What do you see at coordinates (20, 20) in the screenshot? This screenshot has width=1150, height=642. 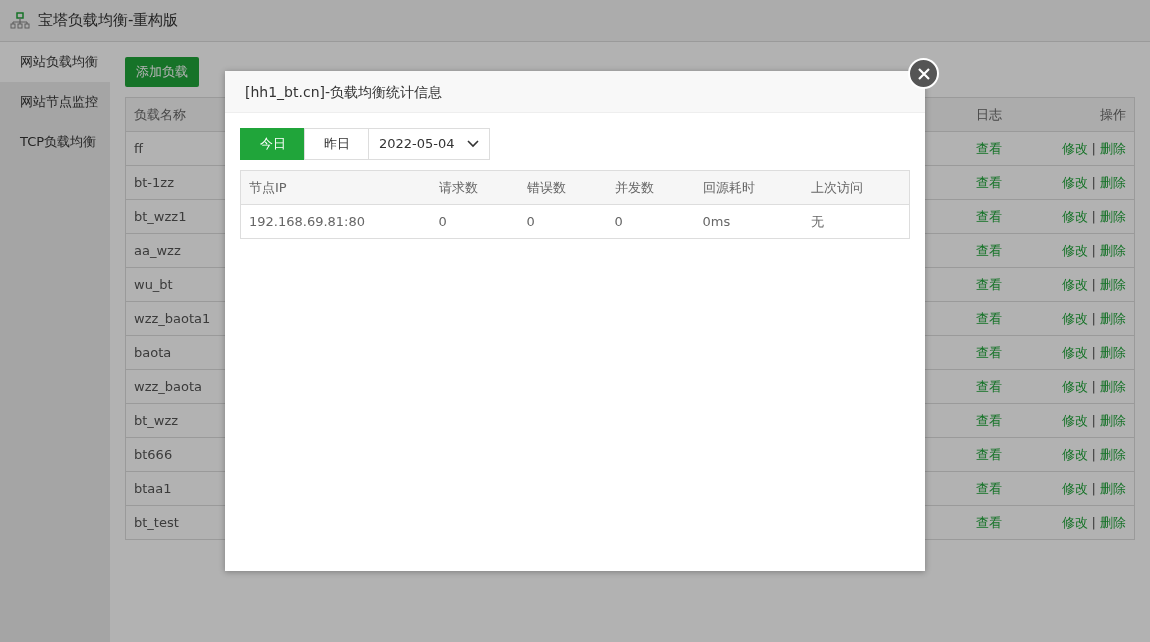 I see `sitemap-icon` at bounding box center [20, 20].